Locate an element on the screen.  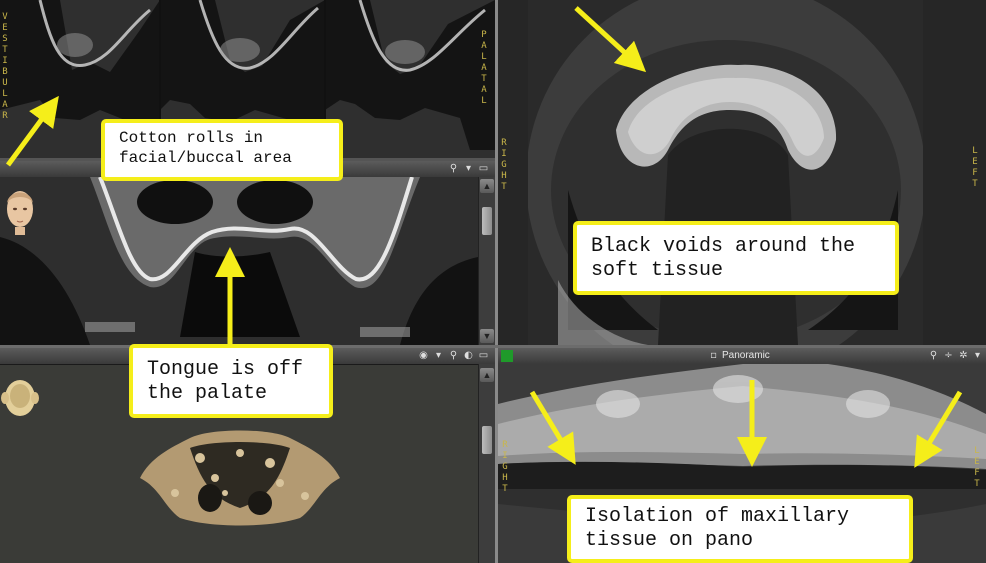
toggle-icon: ◐ is located at coordinates (468, 355).